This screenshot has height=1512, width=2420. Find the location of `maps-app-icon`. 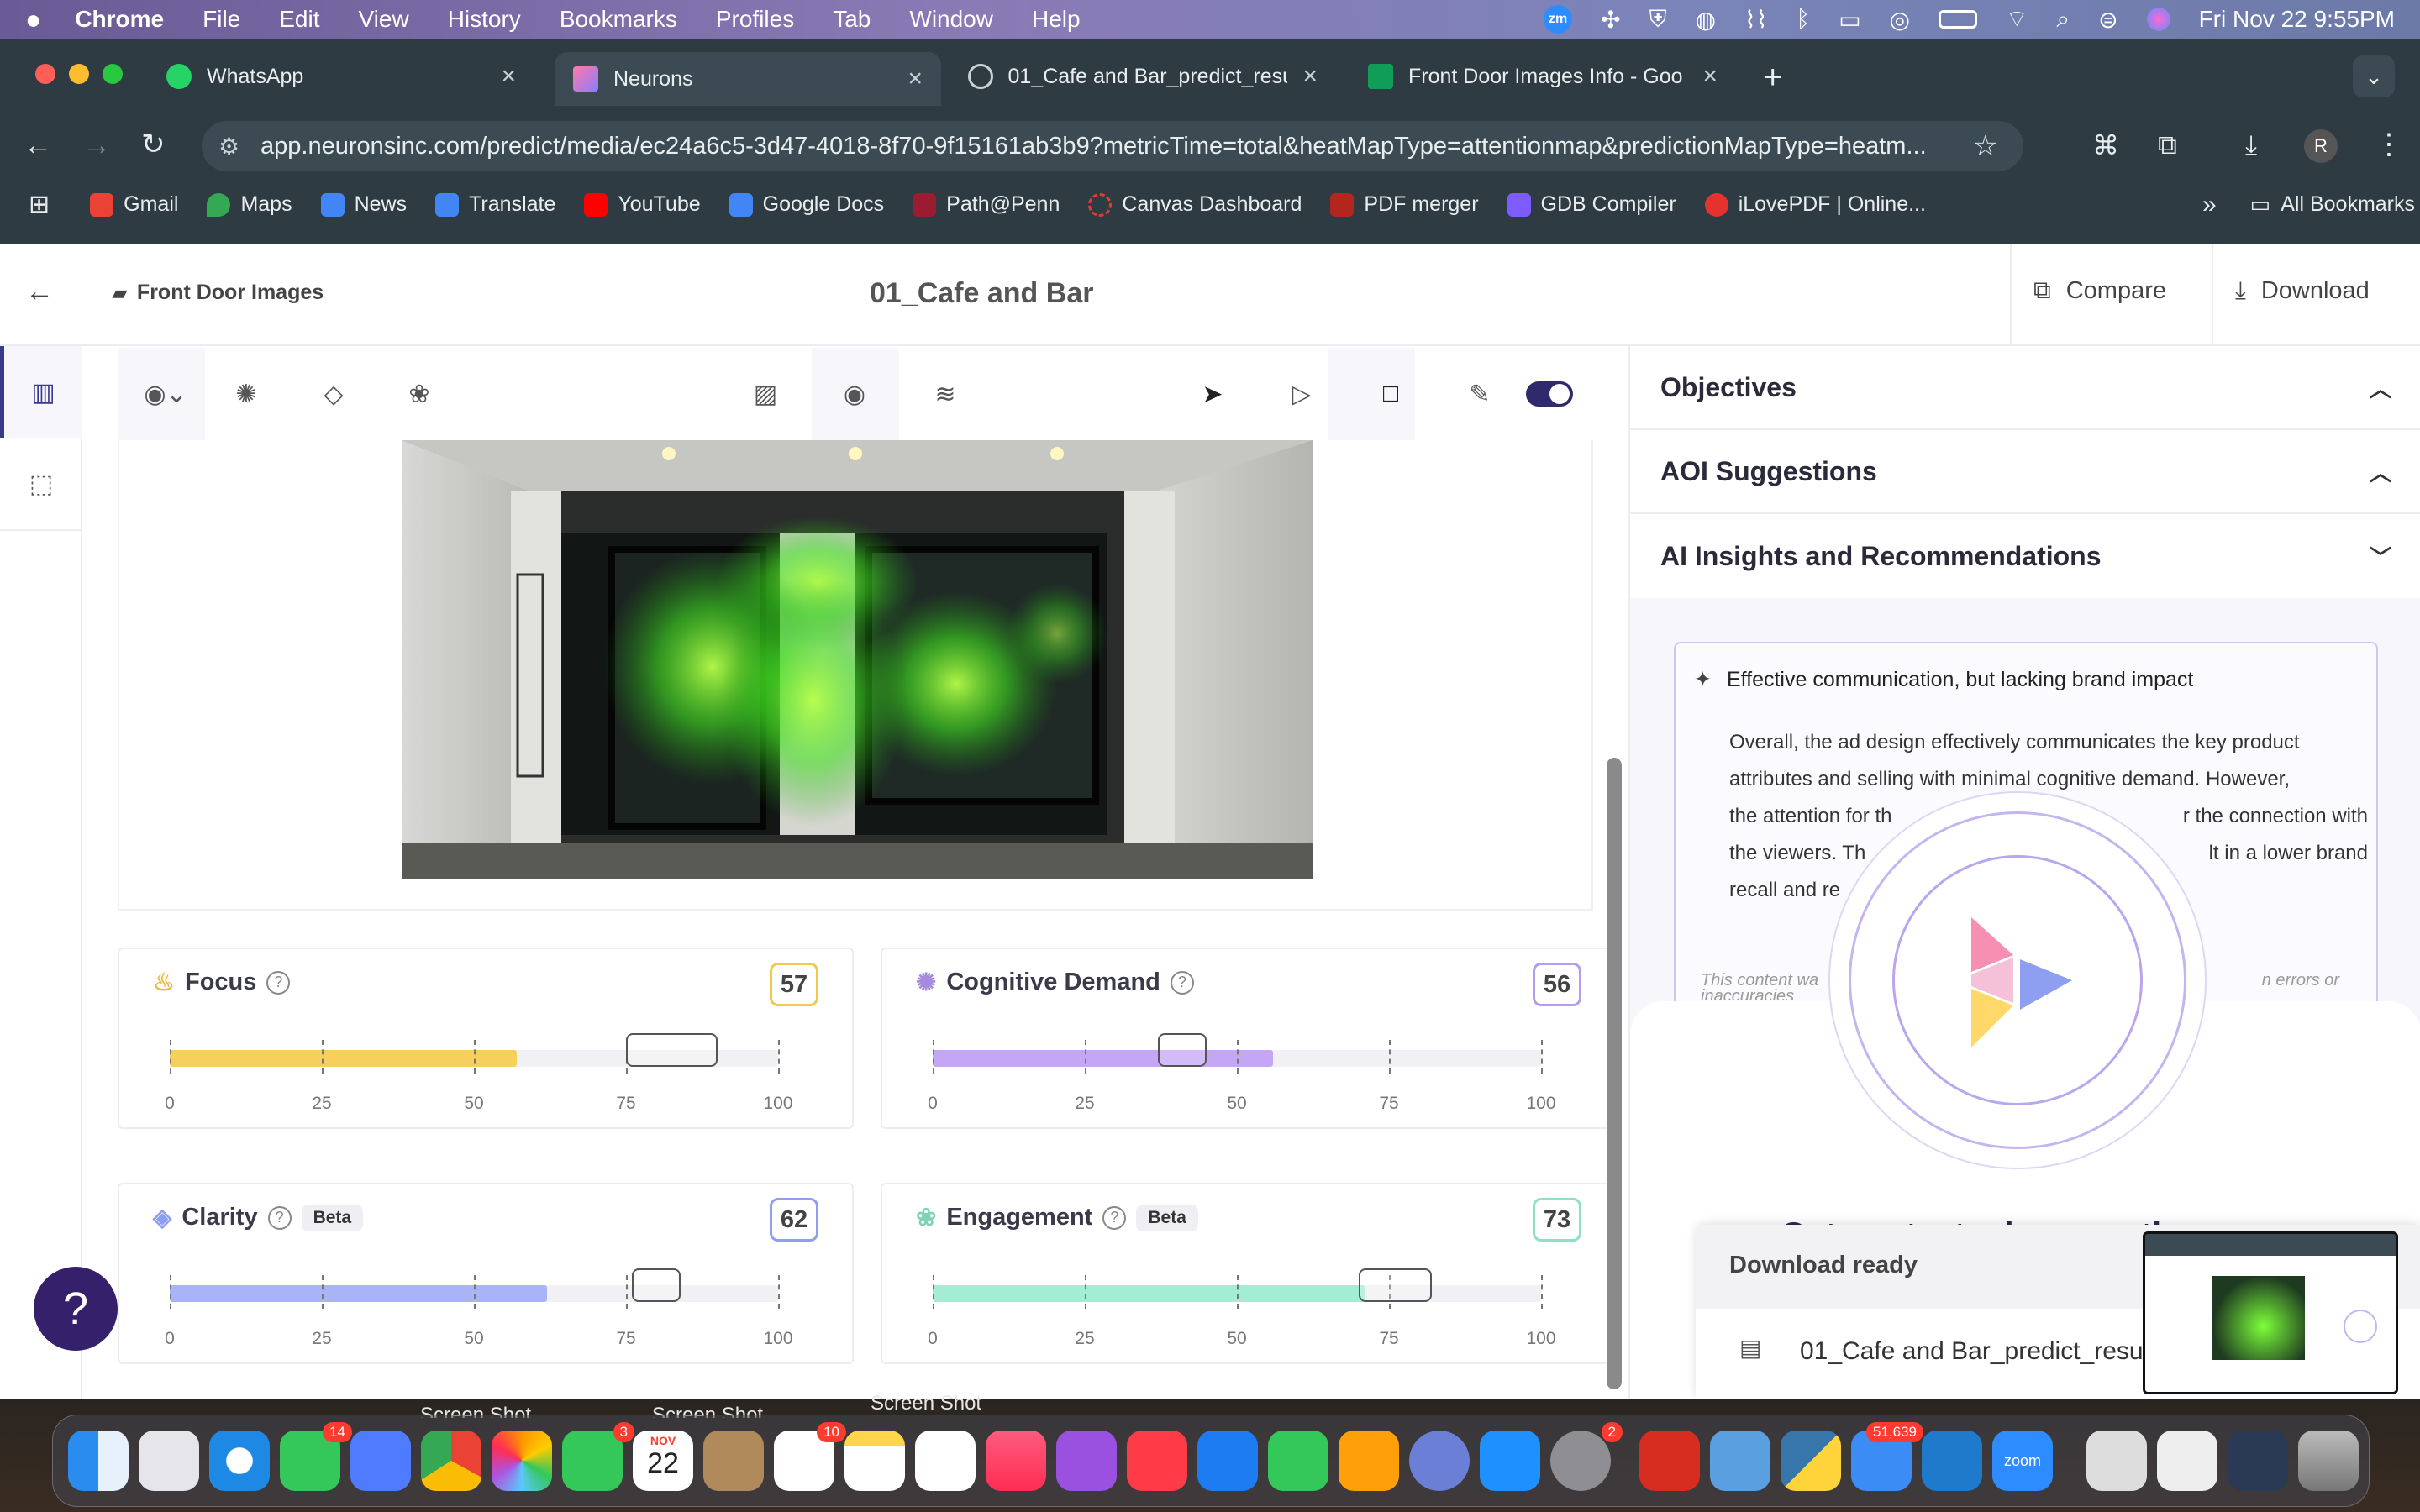

maps-app-icon is located at coordinates (381, 1461).